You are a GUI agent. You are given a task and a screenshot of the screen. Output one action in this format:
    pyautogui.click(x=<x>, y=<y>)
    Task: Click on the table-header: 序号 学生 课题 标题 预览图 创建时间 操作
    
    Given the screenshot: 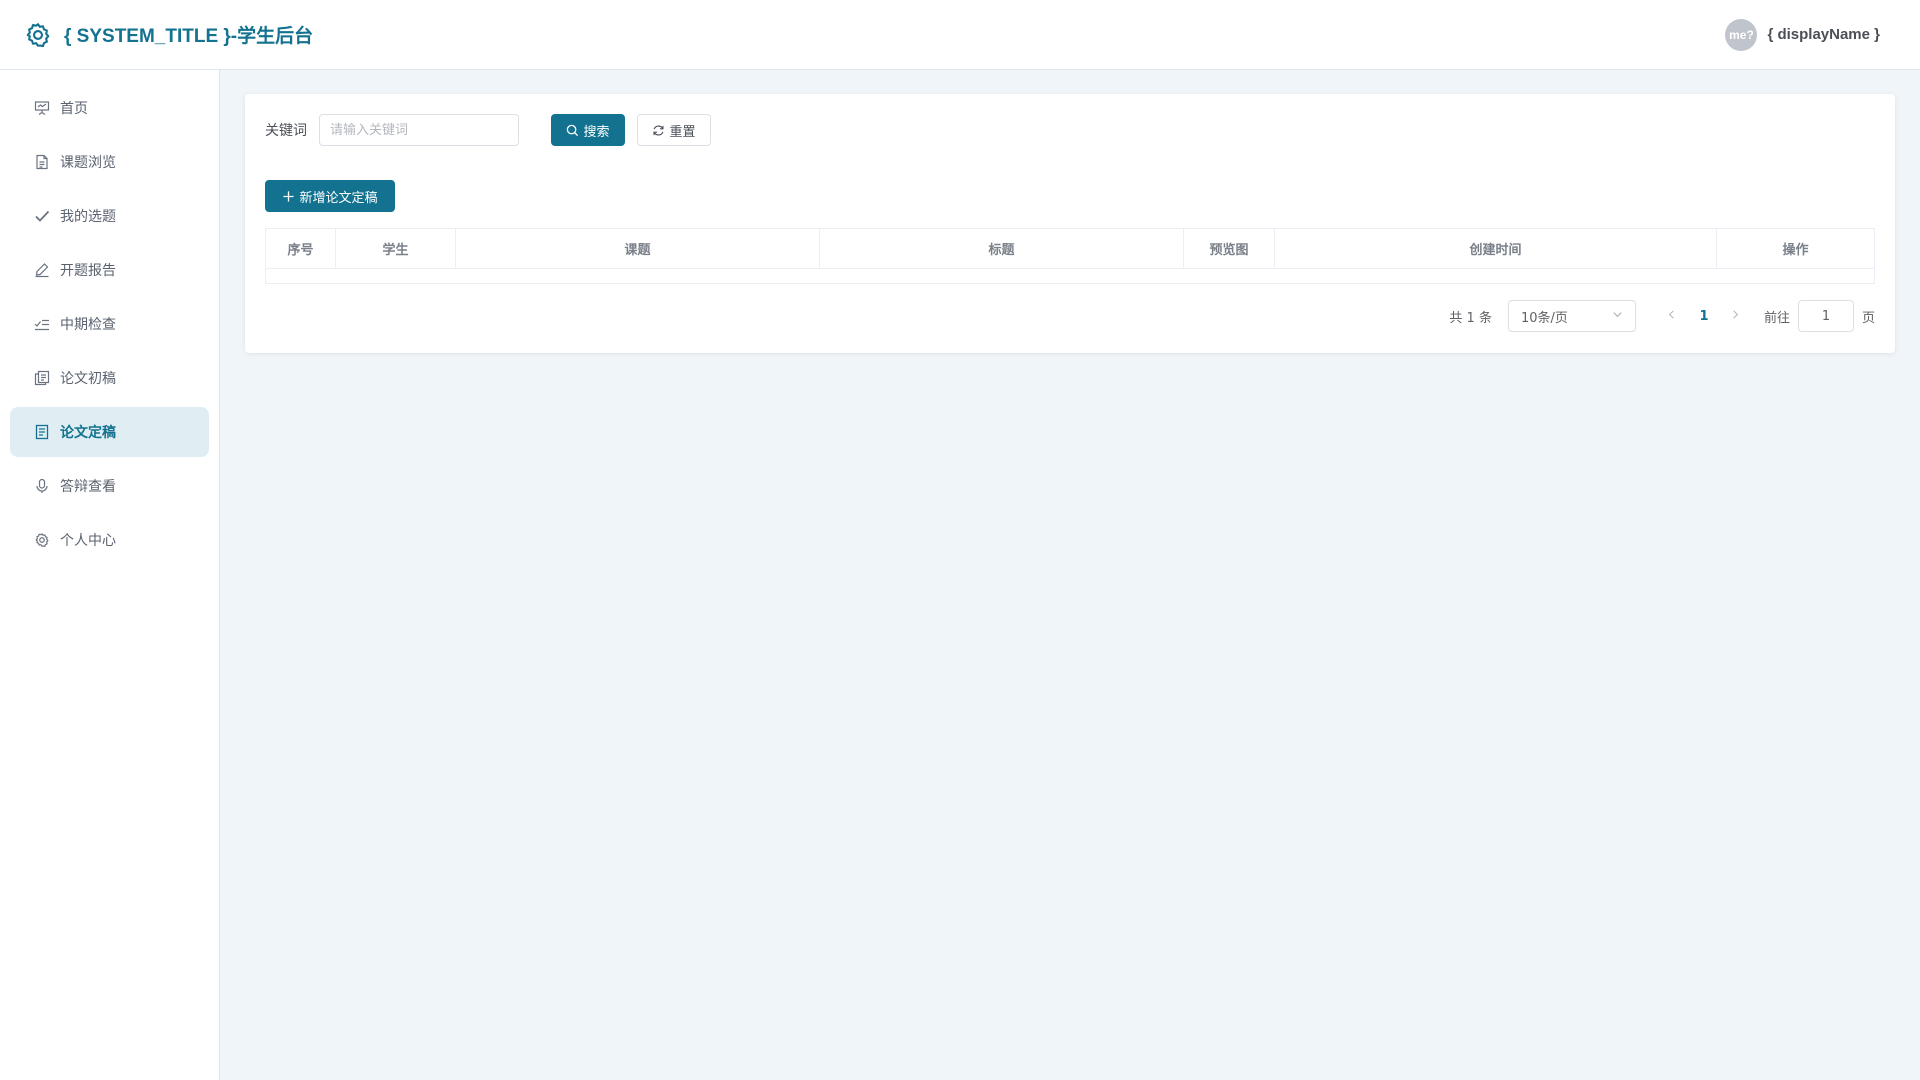 What is the action you would take?
    pyautogui.click(x=1070, y=249)
    